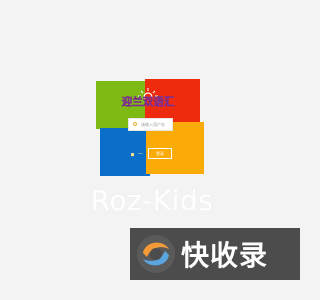 This screenshot has height=300, width=320. I want to click on app-logo-icon, so click(156, 254).